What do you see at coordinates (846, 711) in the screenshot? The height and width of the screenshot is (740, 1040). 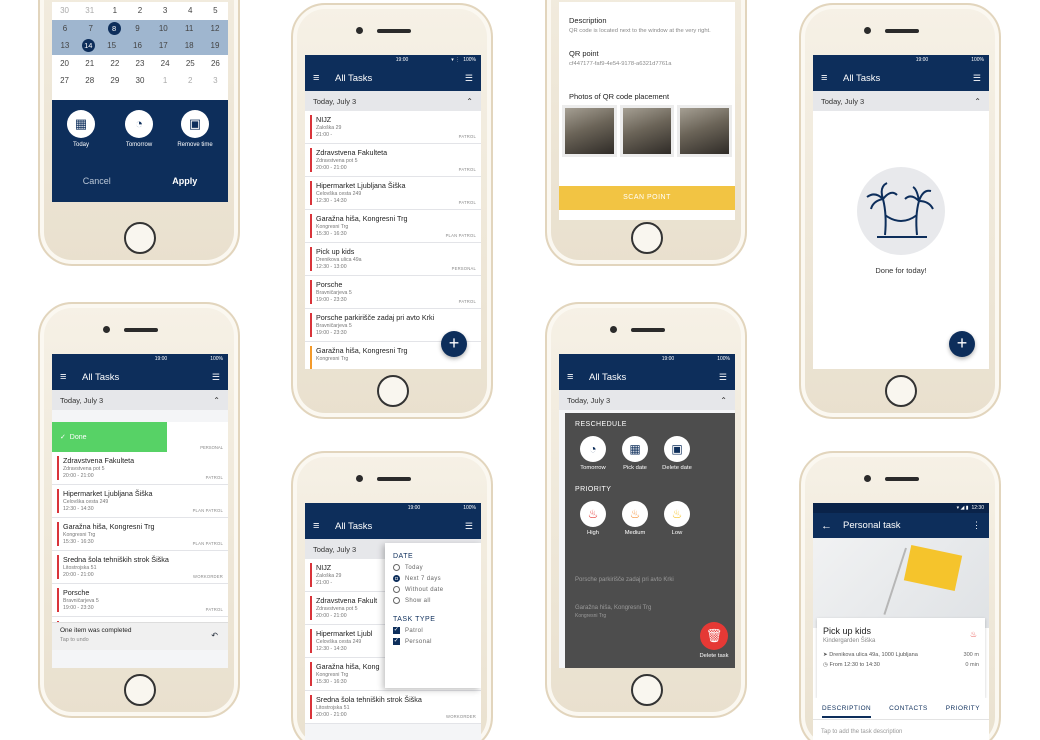 I see `tab-description: DESCRIPTION` at bounding box center [846, 711].